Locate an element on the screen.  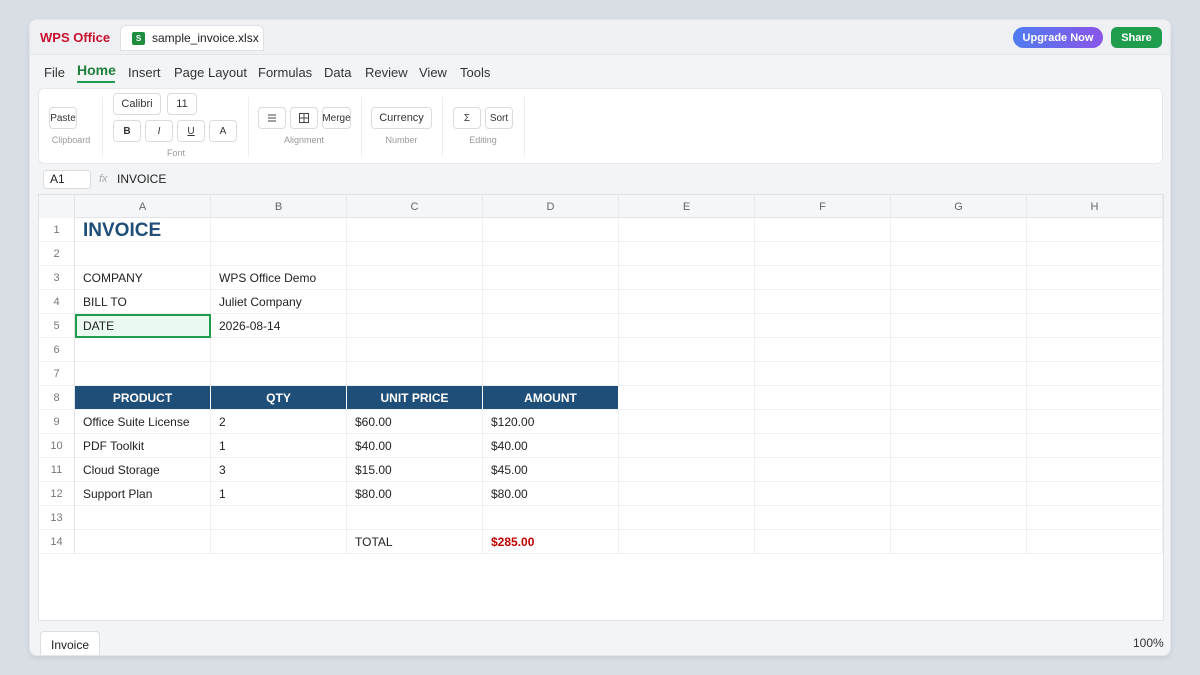
cell-a5: DATE is located at coordinates (143, 326).